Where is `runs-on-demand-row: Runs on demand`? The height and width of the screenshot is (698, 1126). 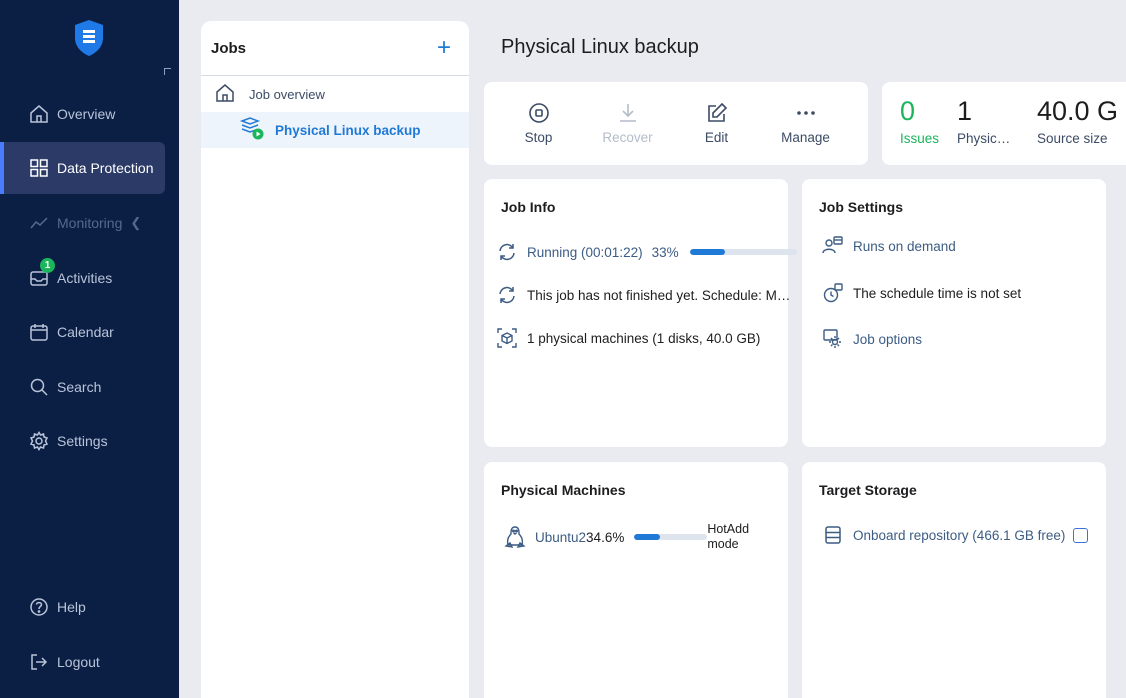
runs-on-demand-row: Runs on demand is located at coordinates (889, 246).